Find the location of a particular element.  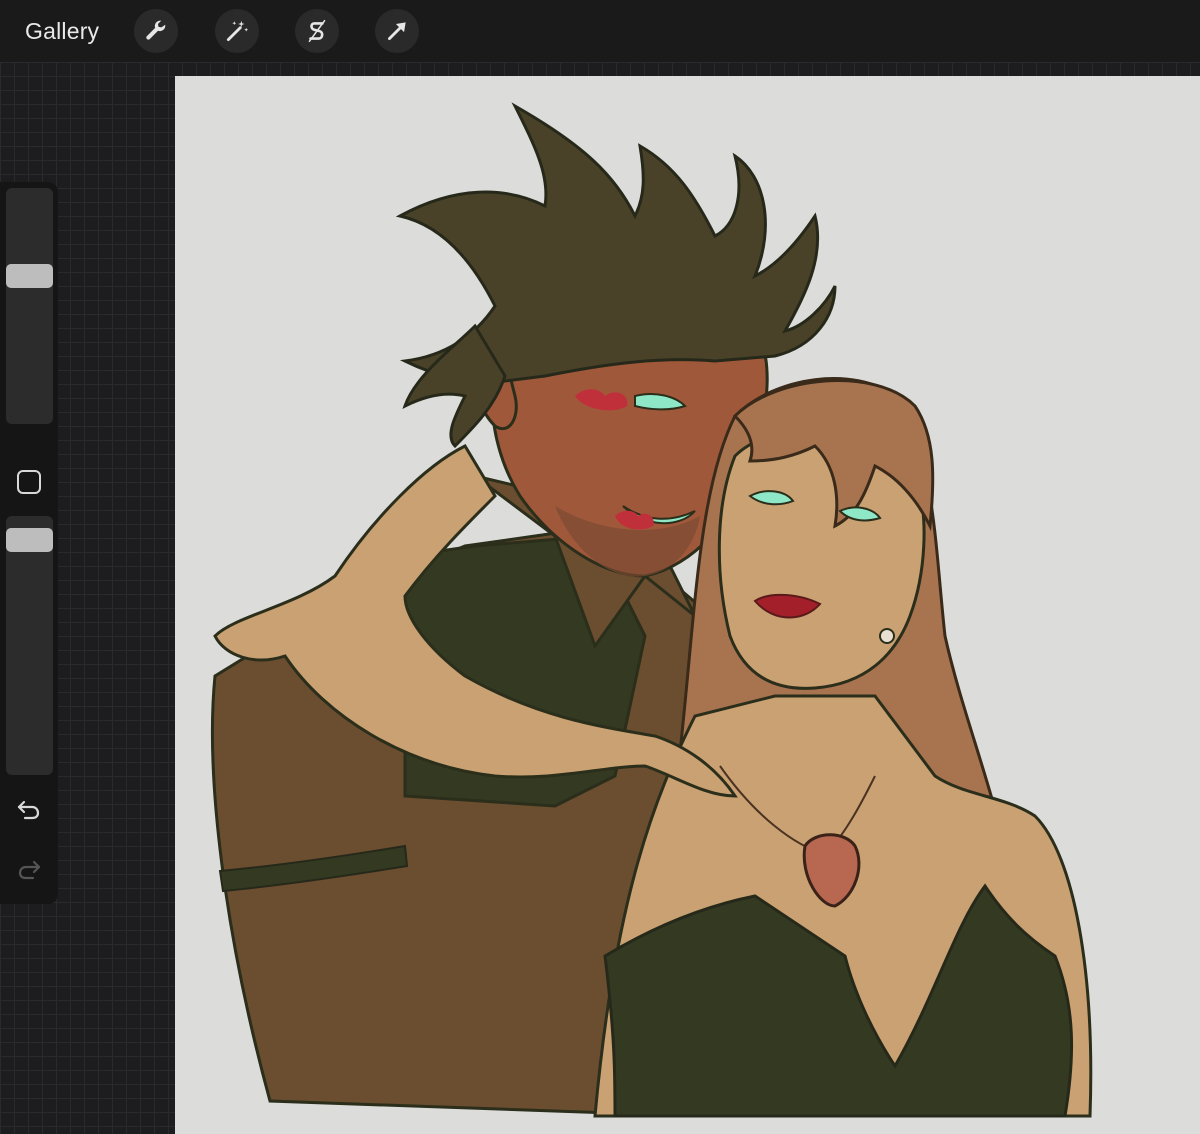

square-icon is located at coordinates (29, 482).